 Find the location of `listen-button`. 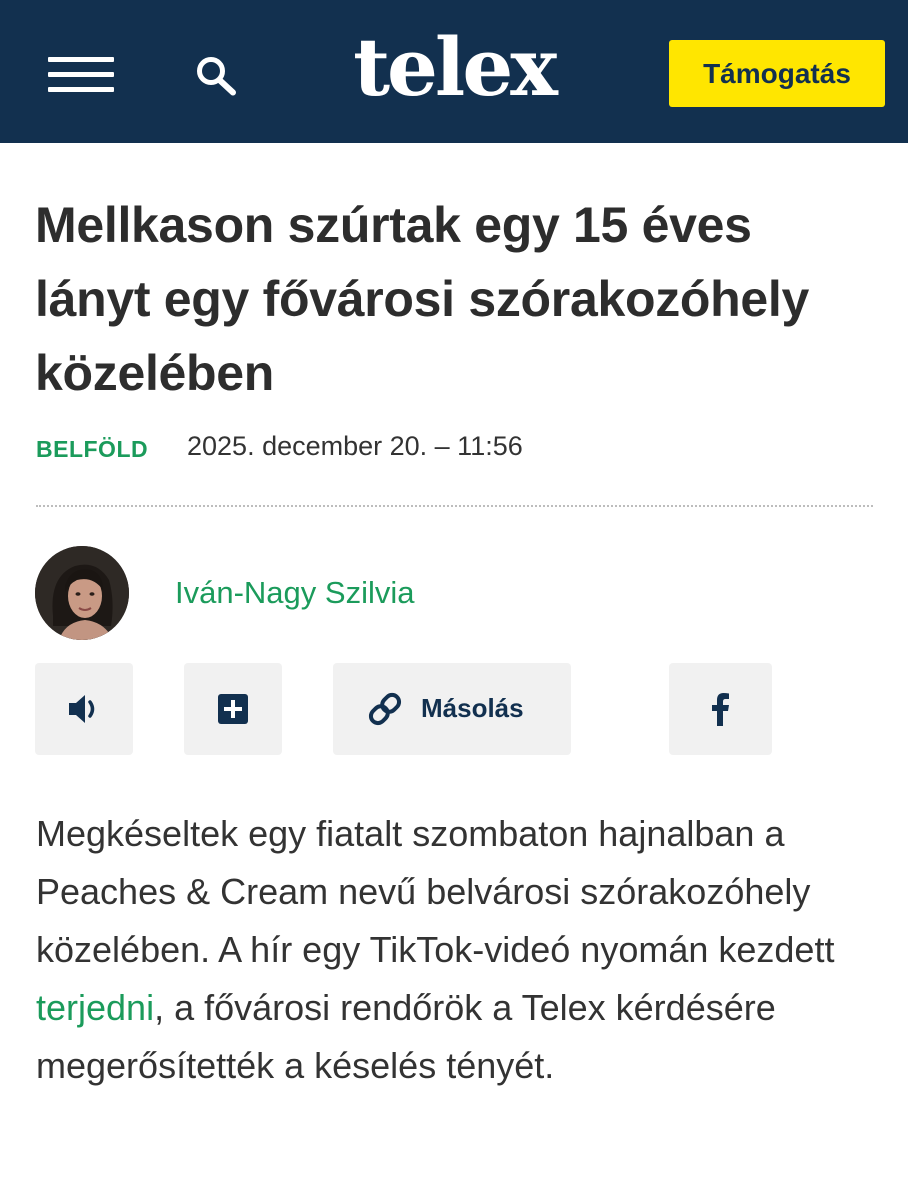

listen-button is located at coordinates (84, 709).